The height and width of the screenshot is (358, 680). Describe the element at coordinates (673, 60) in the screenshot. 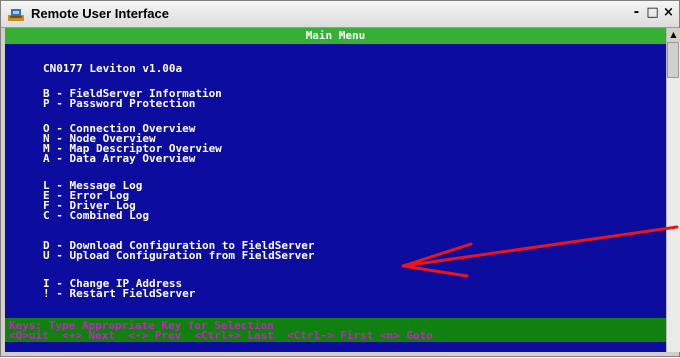

I see `scroll-thumb` at that location.